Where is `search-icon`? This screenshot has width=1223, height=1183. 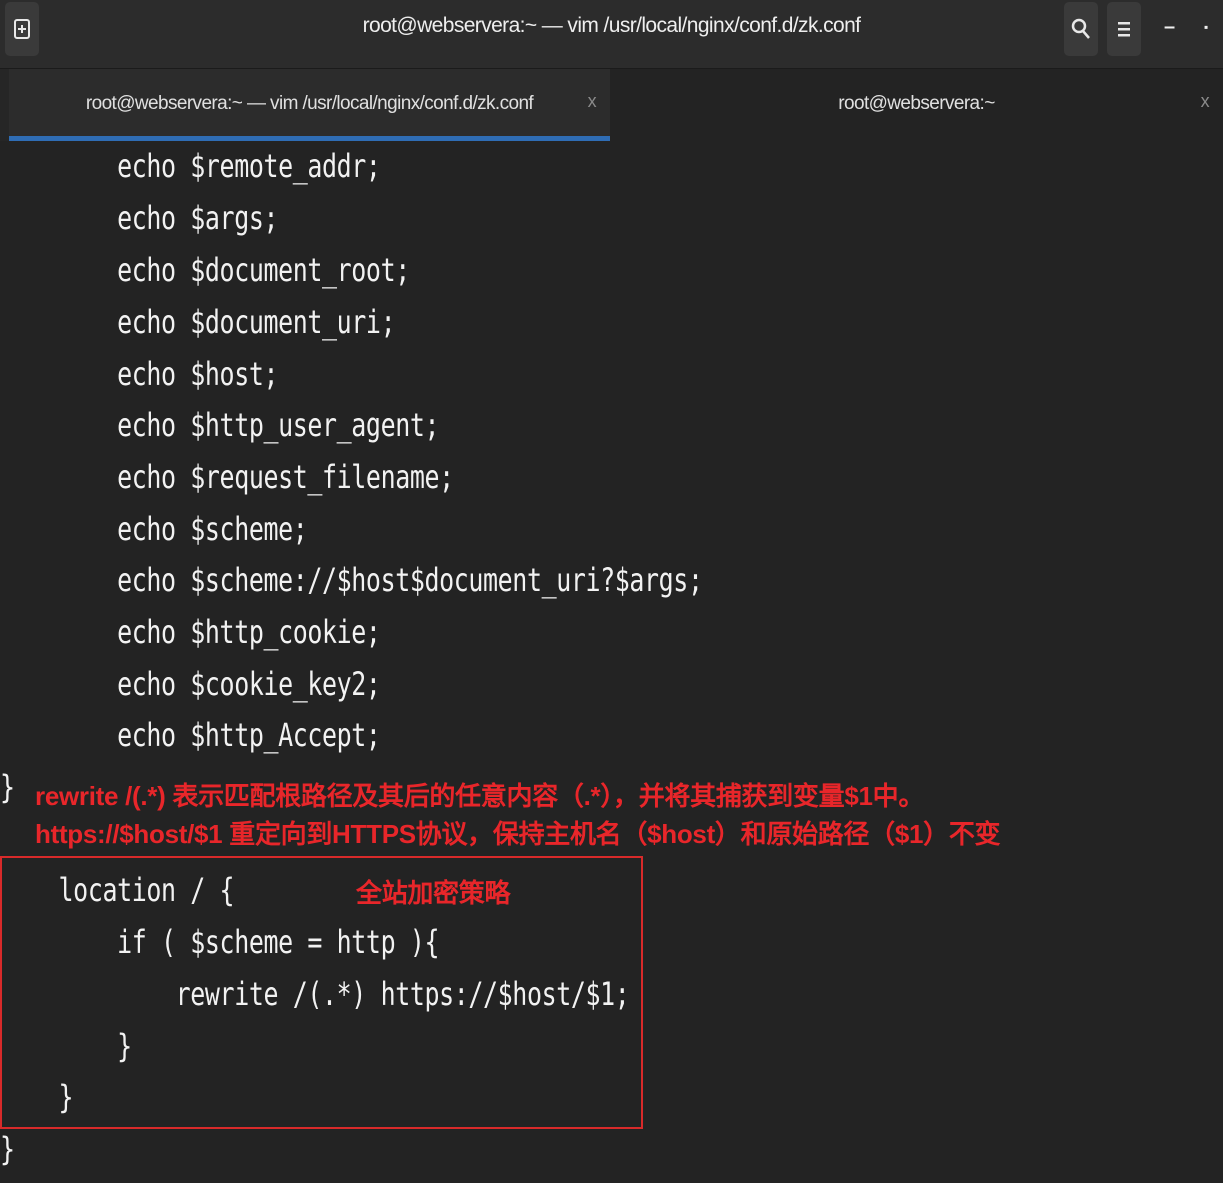
search-icon is located at coordinates (1080, 28).